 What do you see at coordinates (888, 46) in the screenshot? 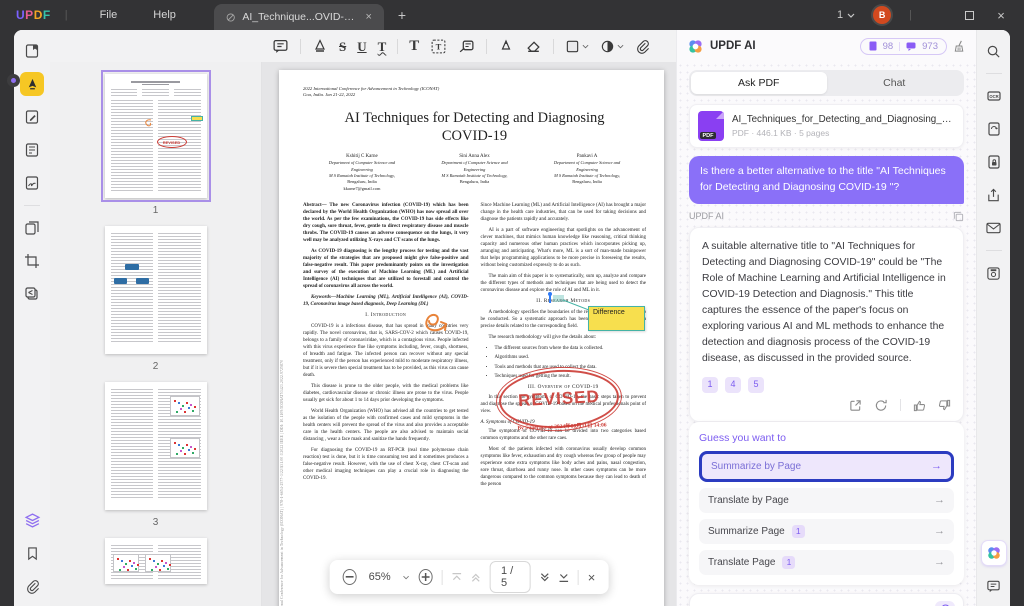
I see `page-credit-count: 98` at bounding box center [888, 46].